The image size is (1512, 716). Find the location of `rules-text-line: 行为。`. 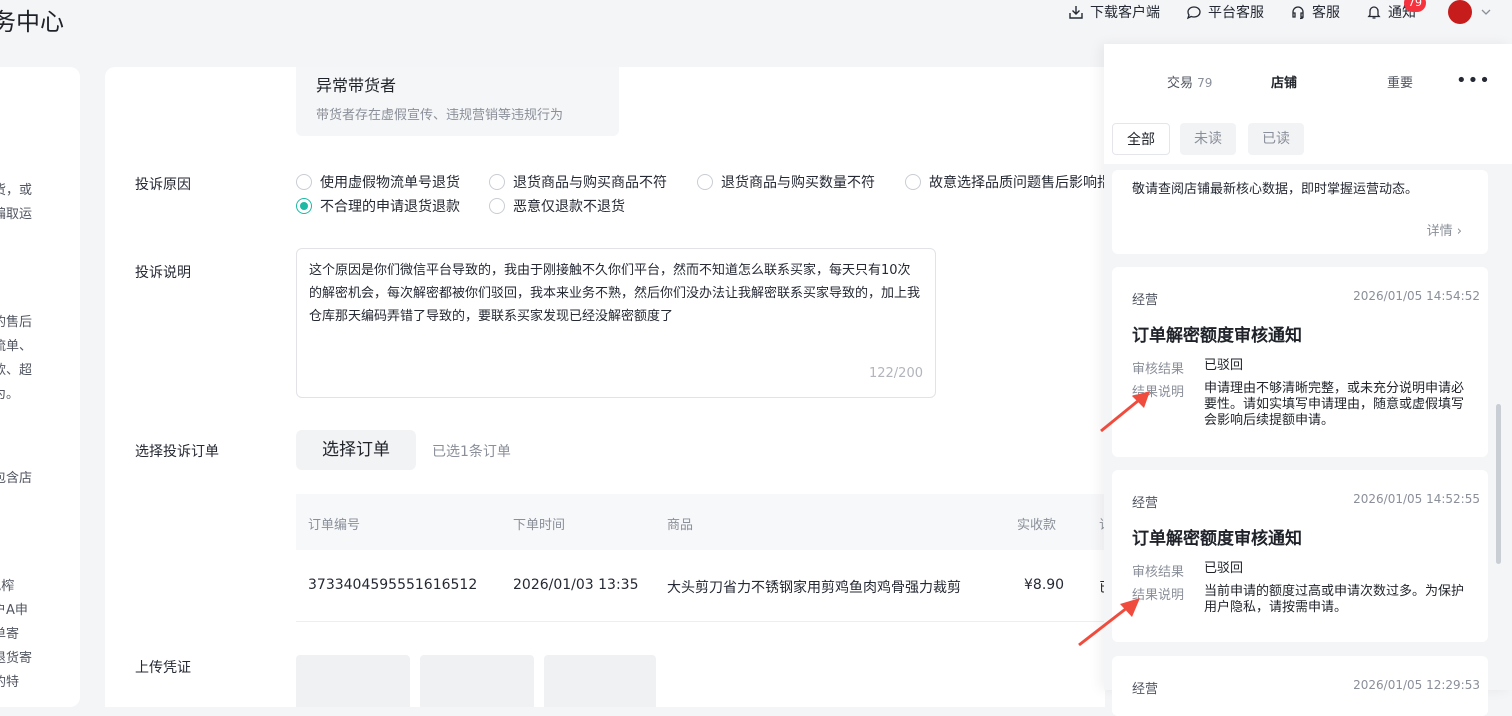

rules-text-line: 行为。 is located at coordinates (10, 394).